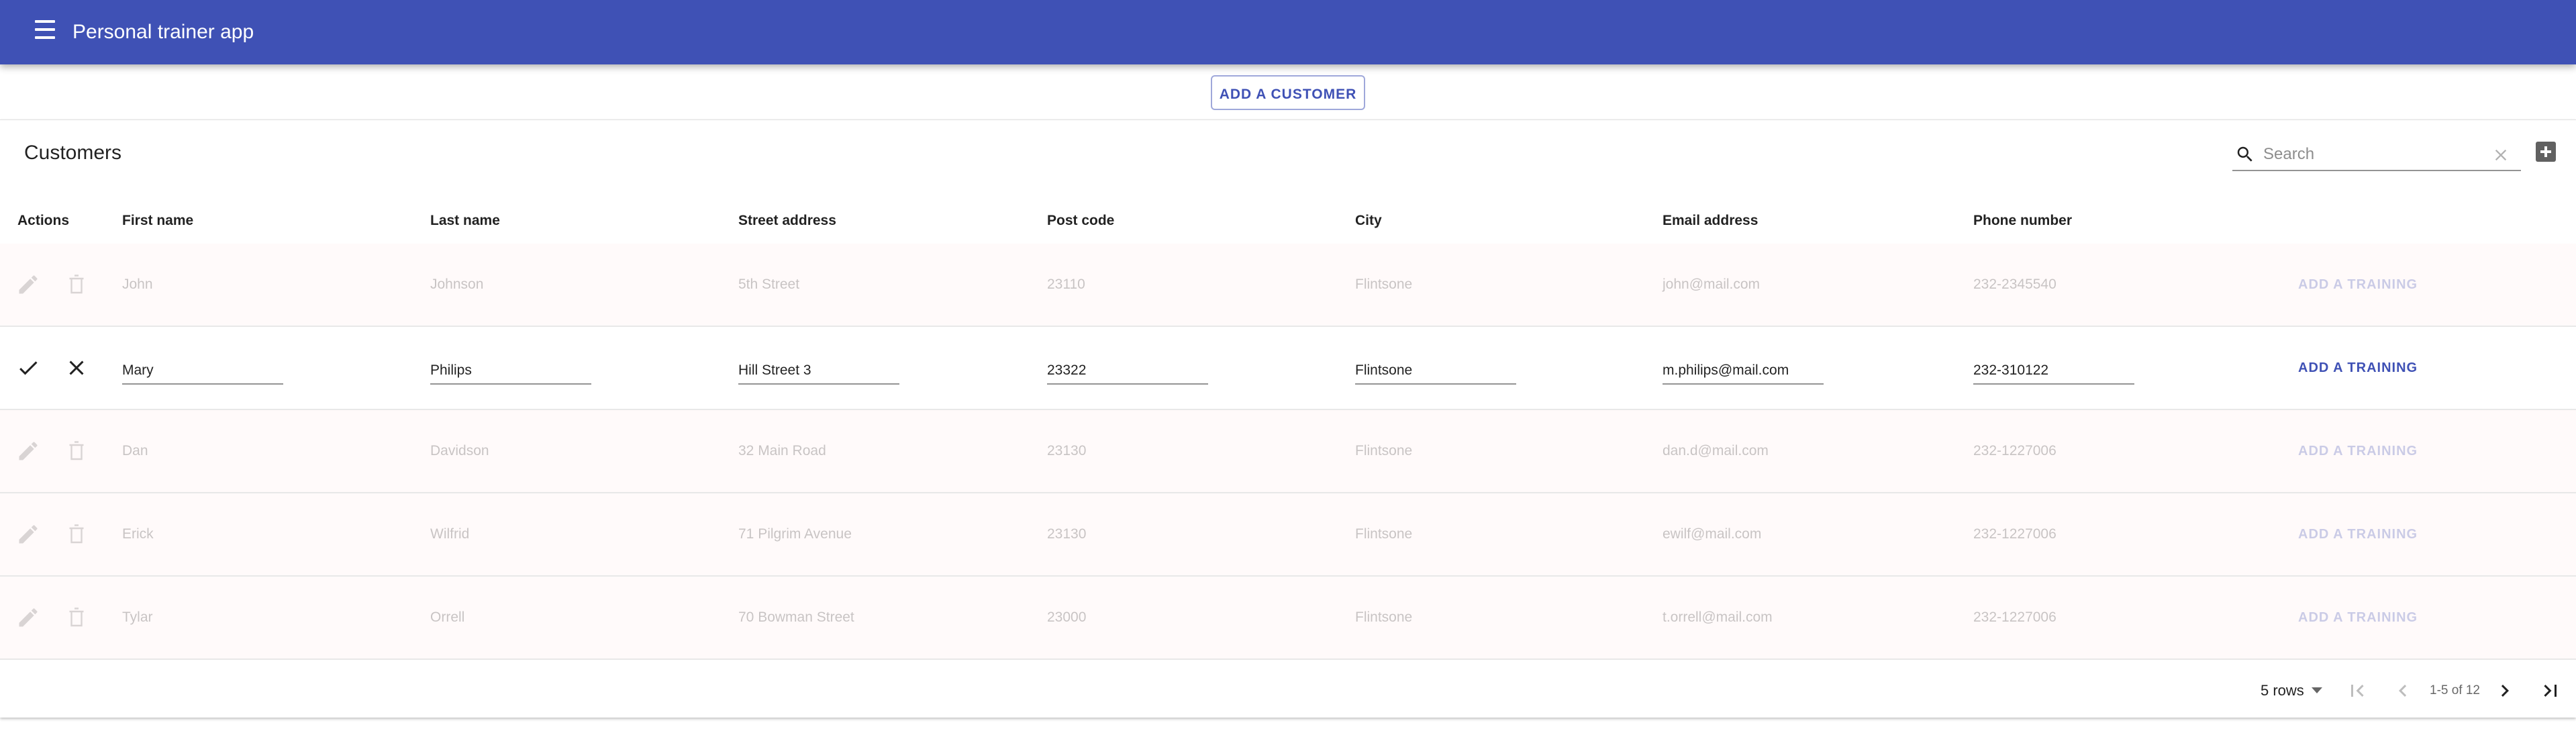 This screenshot has height=733, width=2576. I want to click on cell-post-code: 23000, so click(1067, 617).